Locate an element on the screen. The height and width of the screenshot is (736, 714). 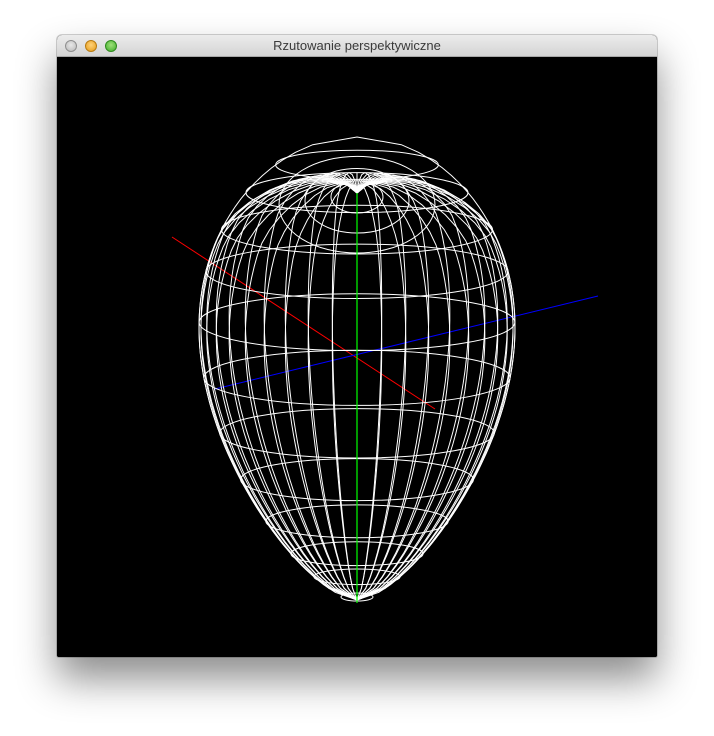
title-bar: Rzutowanie perspektywiczne is located at coordinates (357, 46).